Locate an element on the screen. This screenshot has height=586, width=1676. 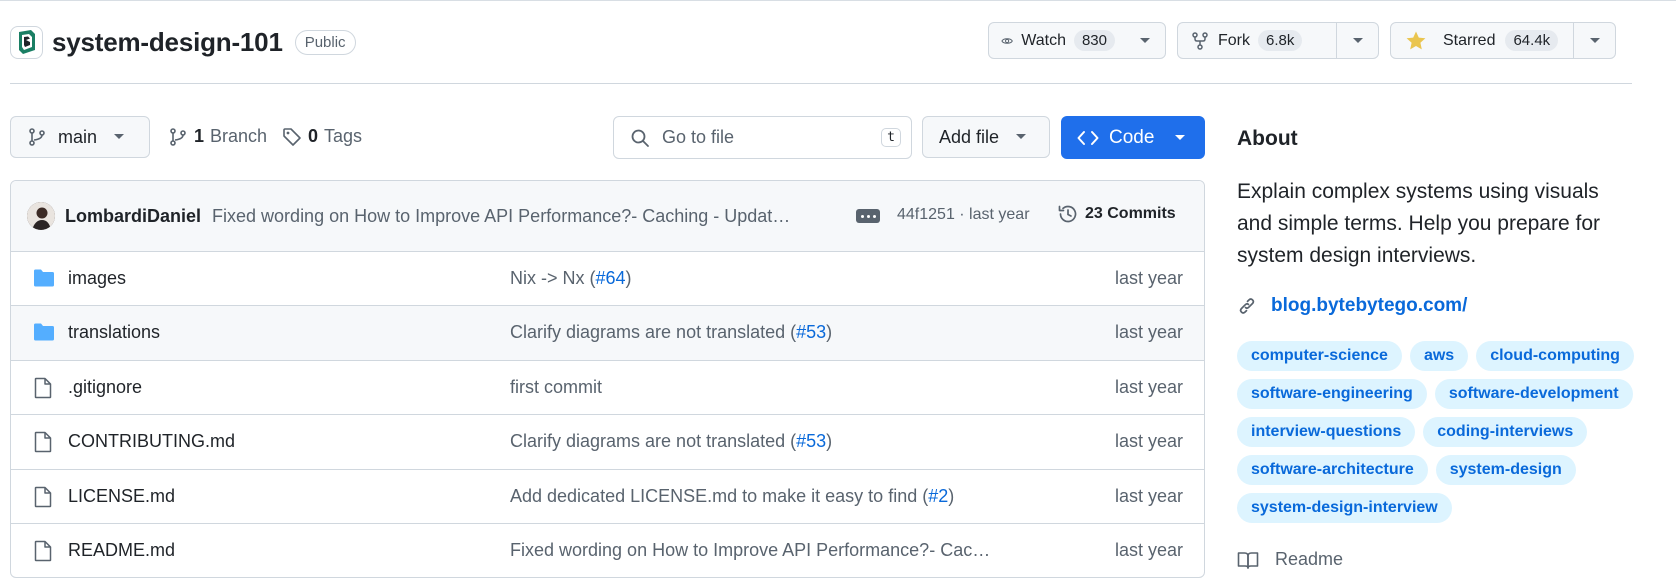
user-avatar-icon is located at coordinates (41, 216).